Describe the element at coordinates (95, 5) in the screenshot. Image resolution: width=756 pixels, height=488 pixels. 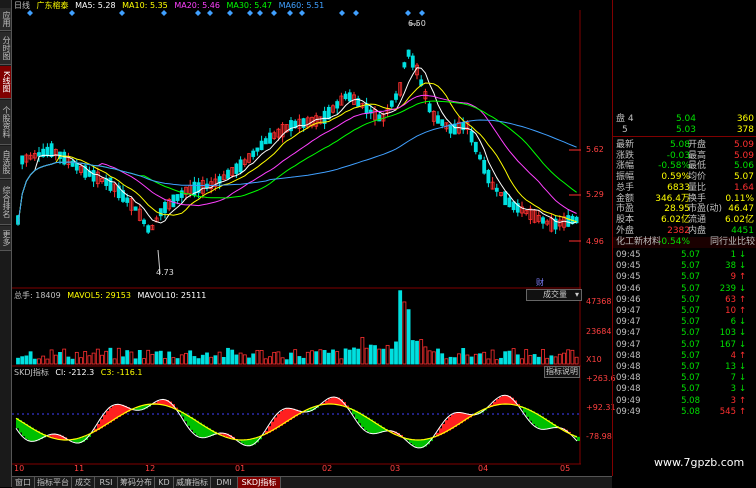
I see `ma5-value: MA5: 5.28` at that location.